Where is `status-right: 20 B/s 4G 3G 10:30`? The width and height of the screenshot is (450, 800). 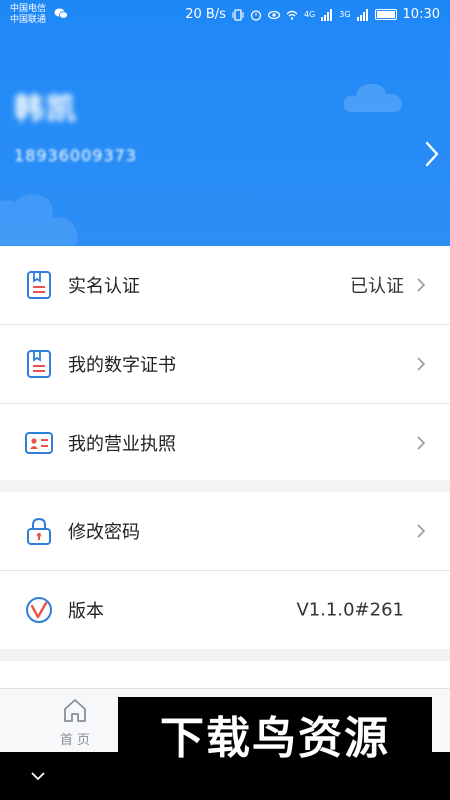 status-right: 20 B/s 4G 3G 10:30 is located at coordinates (312, 14).